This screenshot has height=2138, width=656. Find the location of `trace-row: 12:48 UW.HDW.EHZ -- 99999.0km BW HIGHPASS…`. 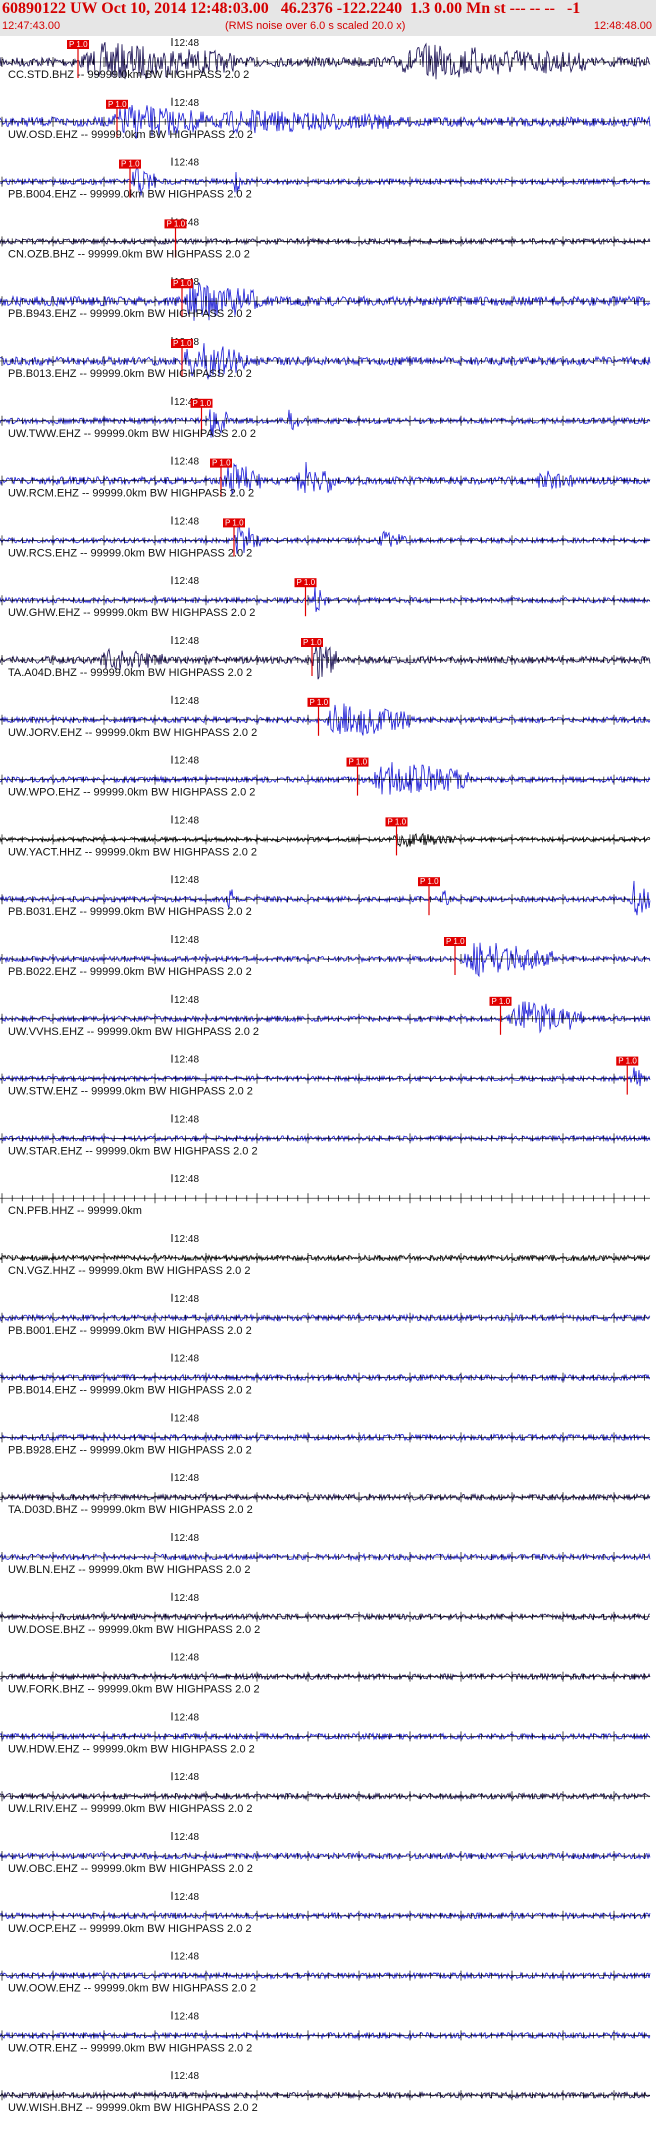

trace-row: 12:48 UW.HDW.EHZ -- 99999.0km BW HIGHPASS… is located at coordinates (325, 1733).